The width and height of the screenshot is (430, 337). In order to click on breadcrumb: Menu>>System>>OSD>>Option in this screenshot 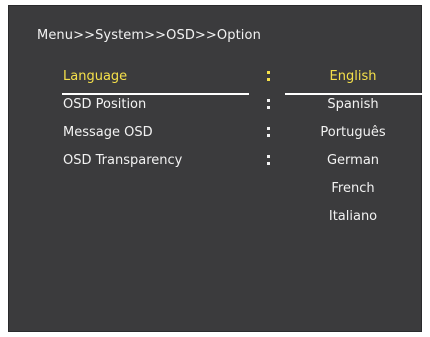, I will do `click(149, 35)`.